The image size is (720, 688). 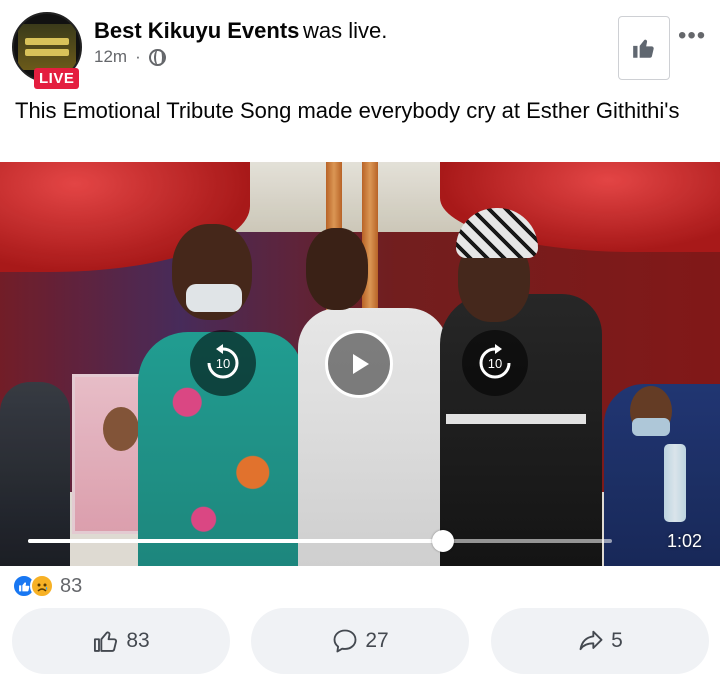 I want to click on post-timestamp: 12m, so click(x=110, y=57).